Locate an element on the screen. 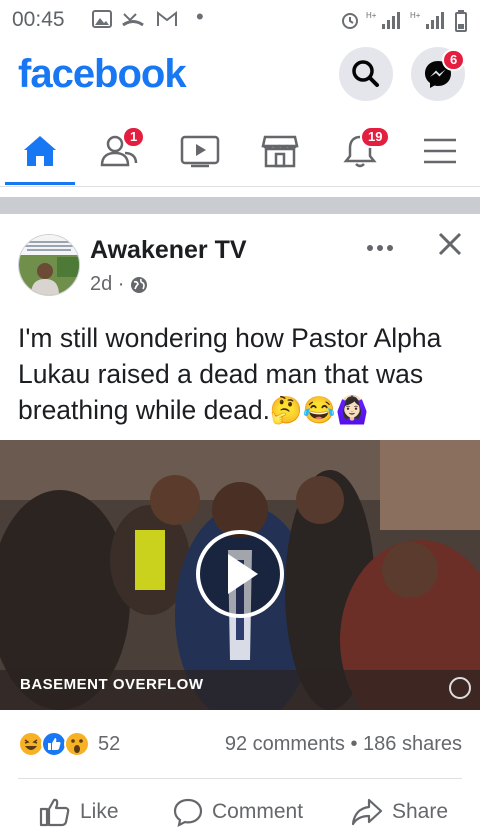  more-icon is located at coordinates (380, 248).